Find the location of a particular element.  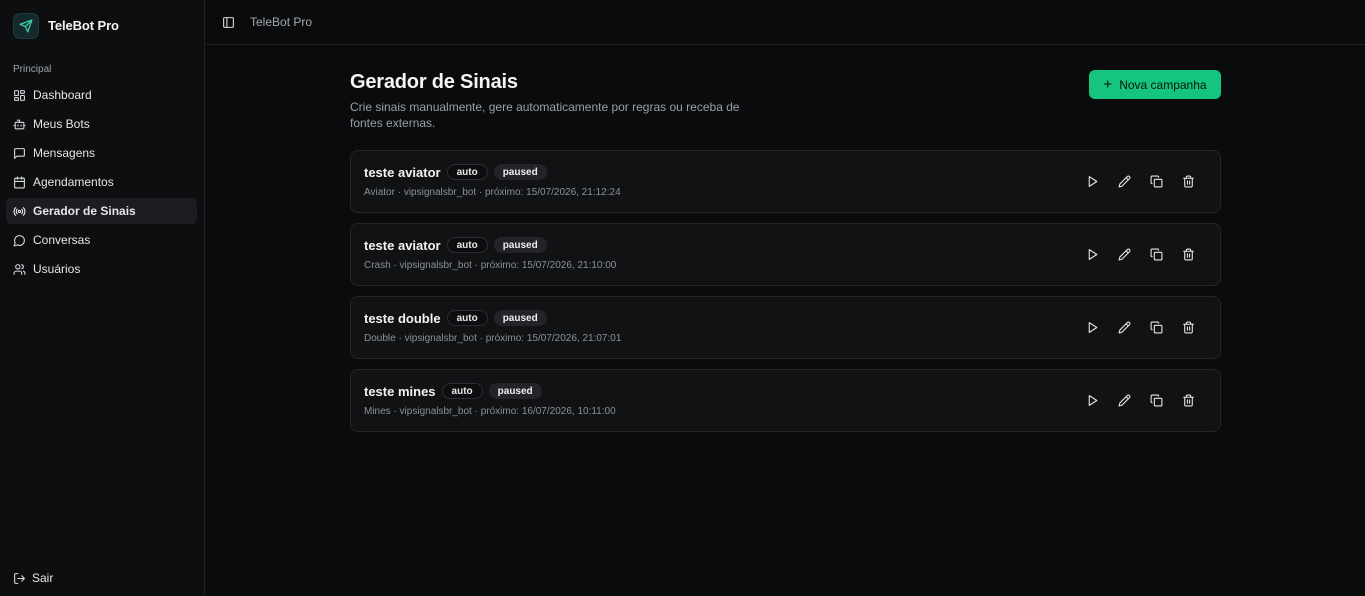

sidebar-item-conversas: Conversas is located at coordinates (101, 240).